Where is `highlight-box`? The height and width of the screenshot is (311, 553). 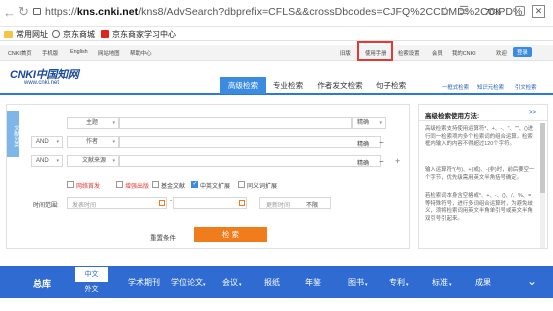
highlight-box is located at coordinates (375, 51).